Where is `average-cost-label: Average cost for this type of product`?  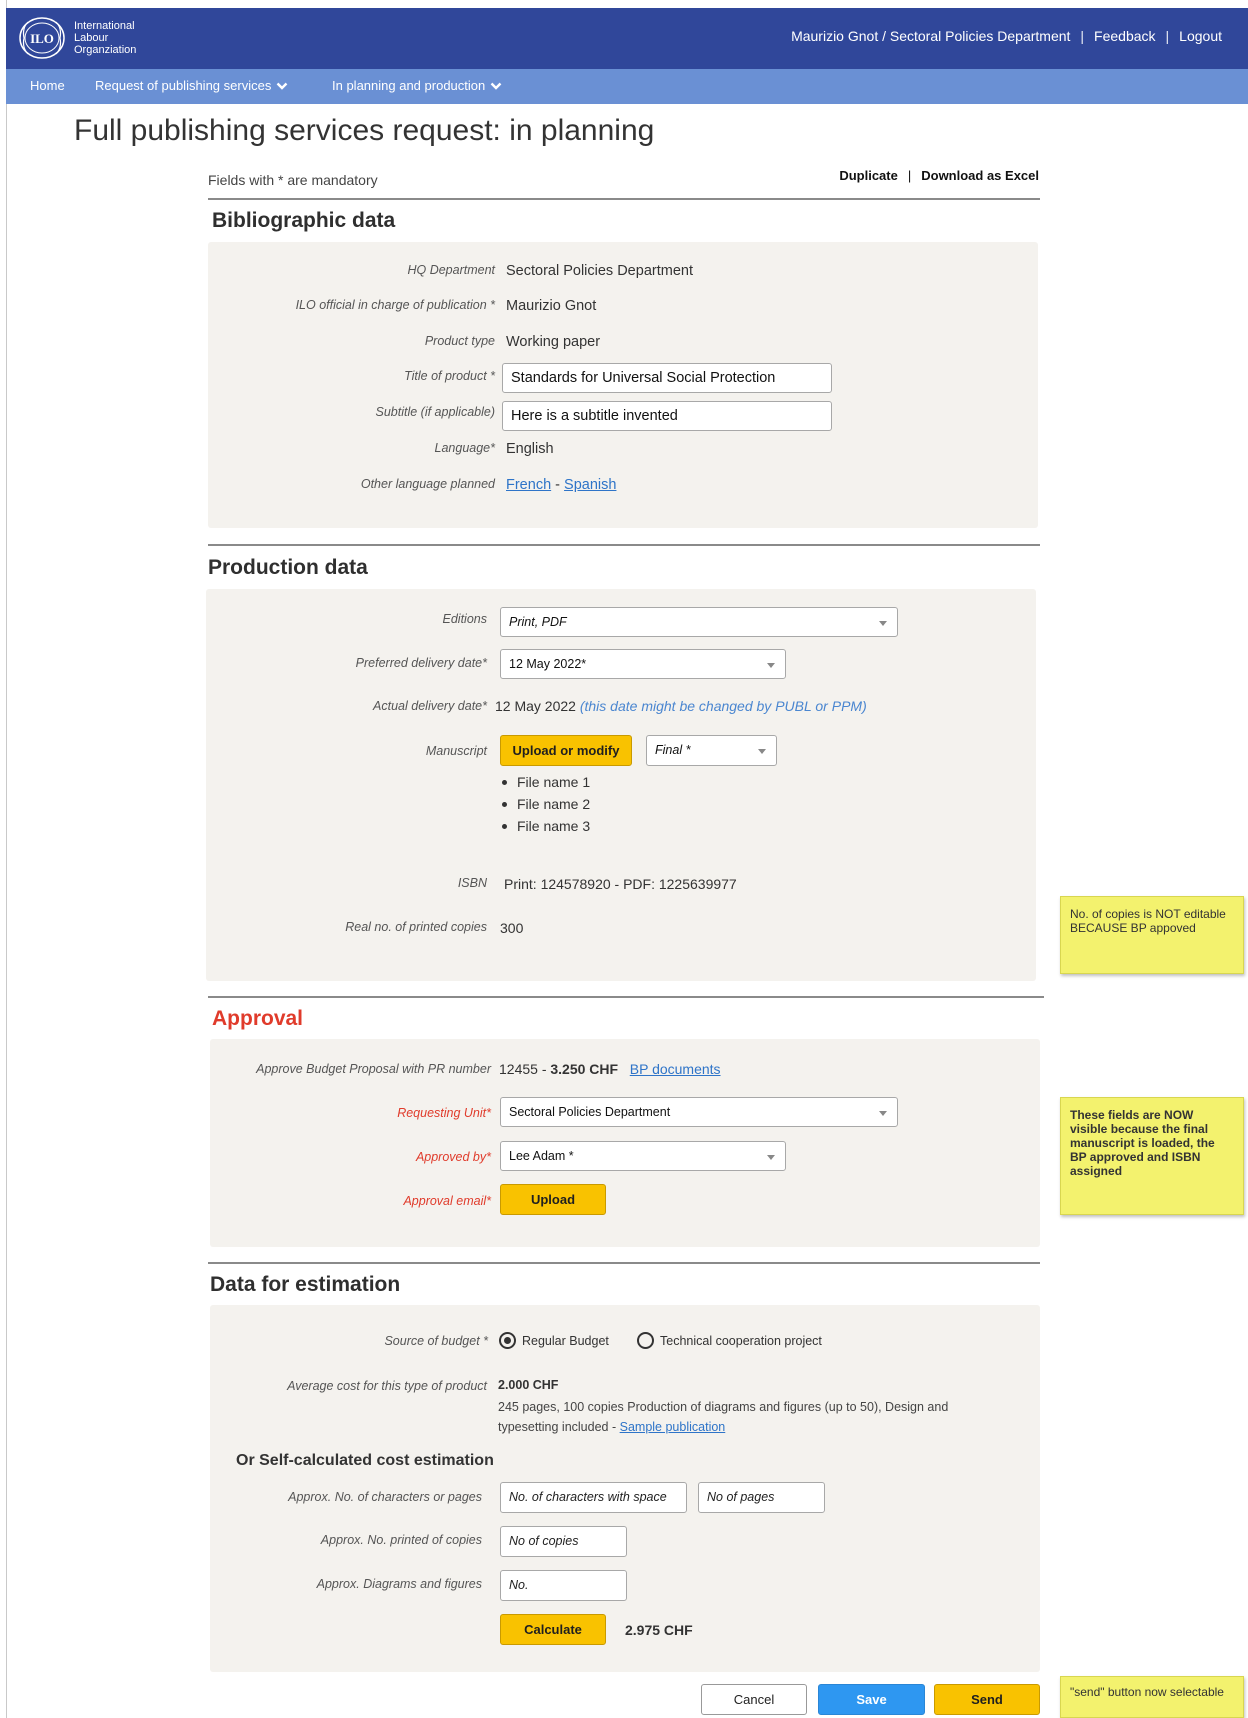
average-cost-label: Average cost for this type of product is located at coordinates (387, 1386).